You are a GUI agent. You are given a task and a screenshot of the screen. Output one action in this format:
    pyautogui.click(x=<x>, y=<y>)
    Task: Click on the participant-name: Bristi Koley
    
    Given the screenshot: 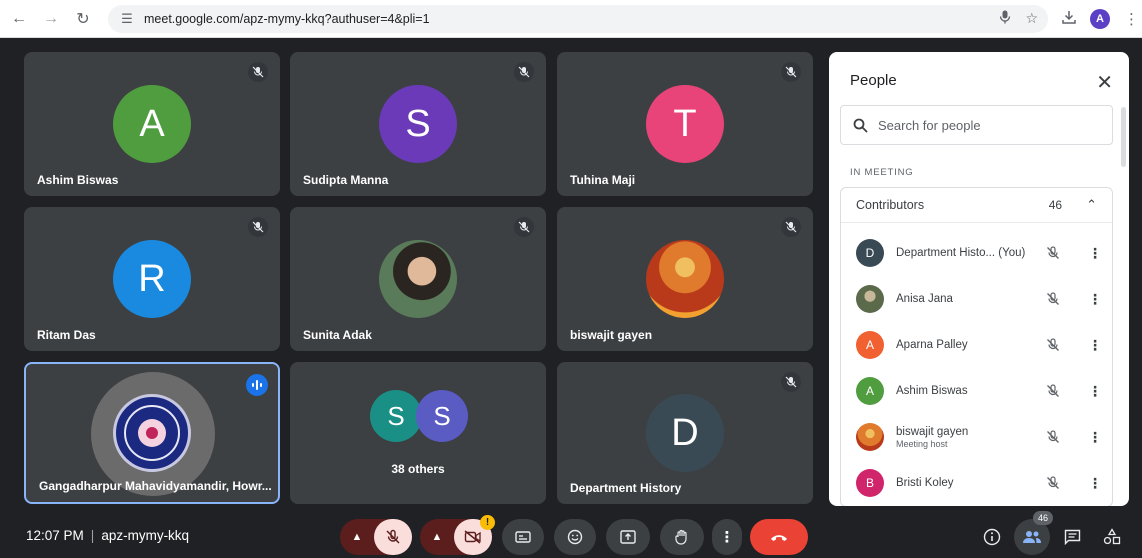 What is the action you would take?
    pyautogui.click(x=925, y=483)
    